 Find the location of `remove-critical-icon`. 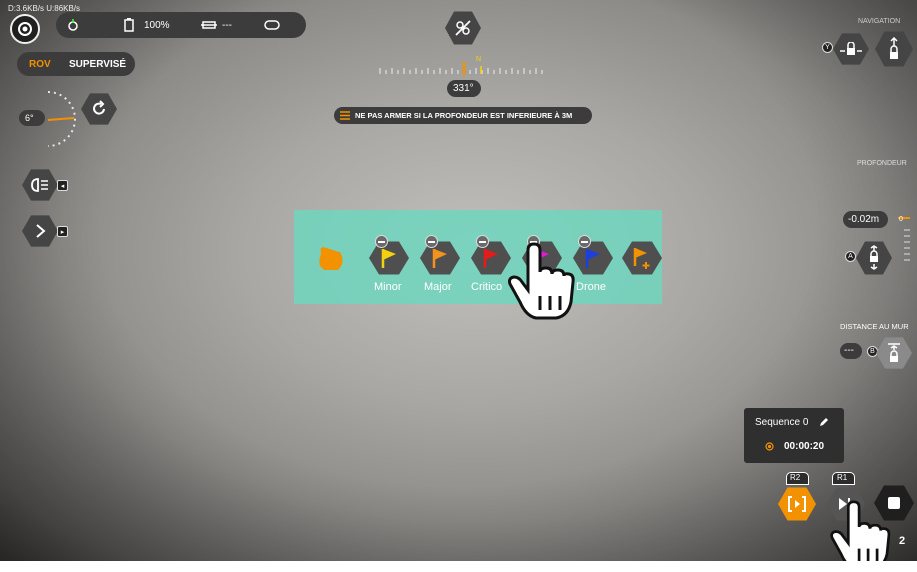

remove-critical-icon is located at coordinates (482, 241).